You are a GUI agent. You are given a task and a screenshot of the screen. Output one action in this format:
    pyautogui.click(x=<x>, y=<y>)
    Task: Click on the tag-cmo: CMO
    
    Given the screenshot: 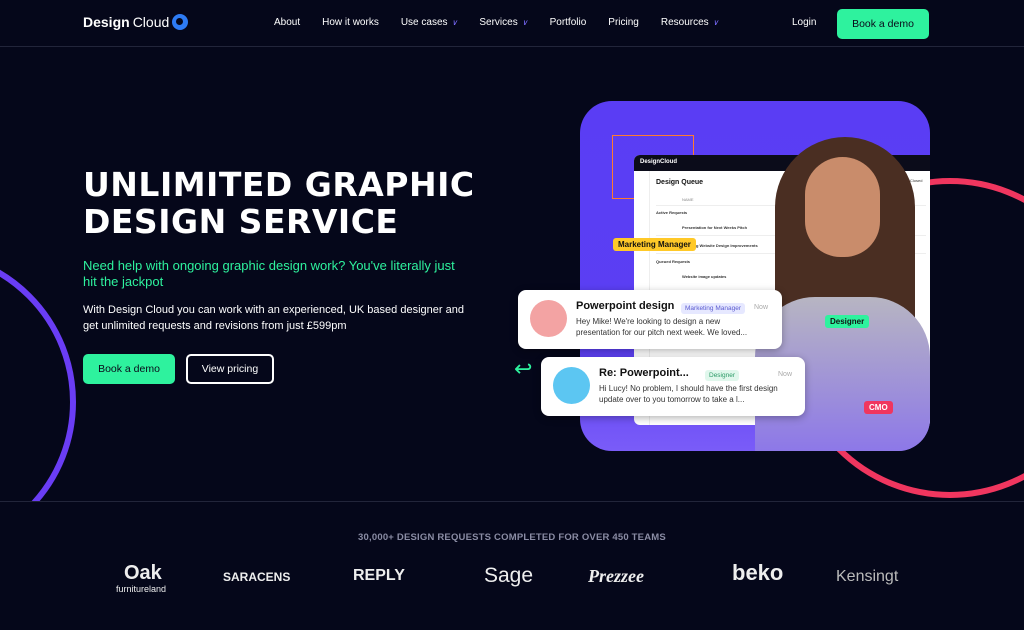 What is the action you would take?
    pyautogui.click(x=878, y=407)
    